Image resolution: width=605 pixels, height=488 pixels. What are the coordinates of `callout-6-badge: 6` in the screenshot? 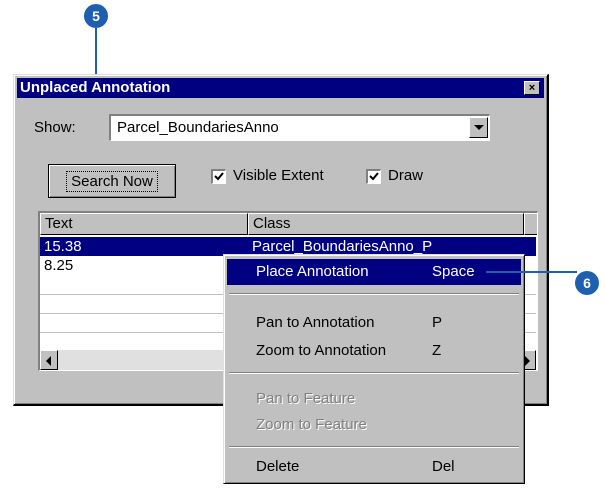 It's located at (587, 283).